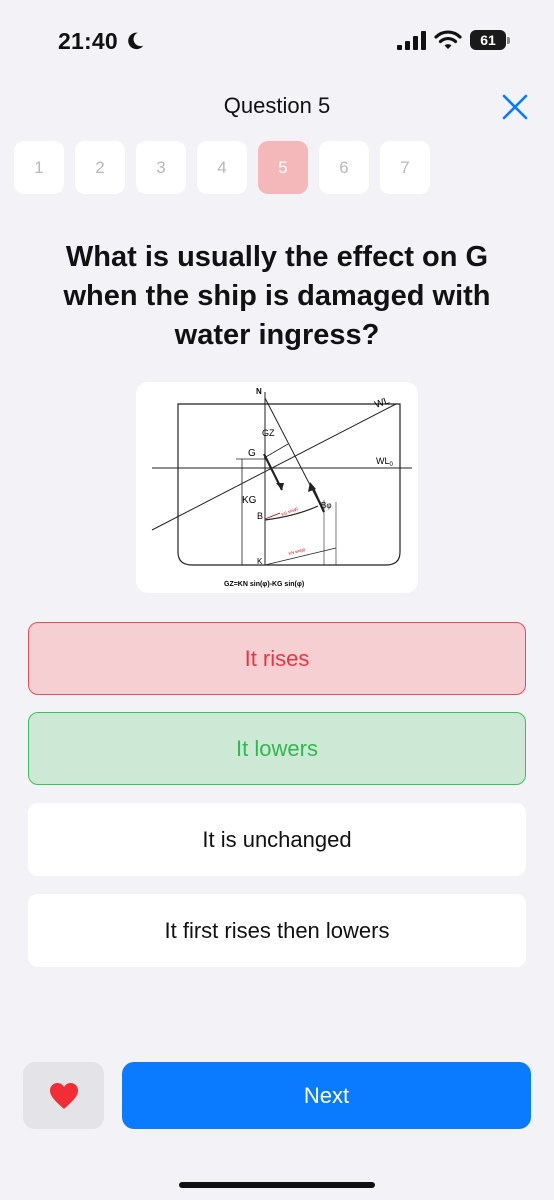 Image resolution: width=554 pixels, height=1200 pixels. I want to click on answer-label: It first rises then lowers, so click(277, 930).